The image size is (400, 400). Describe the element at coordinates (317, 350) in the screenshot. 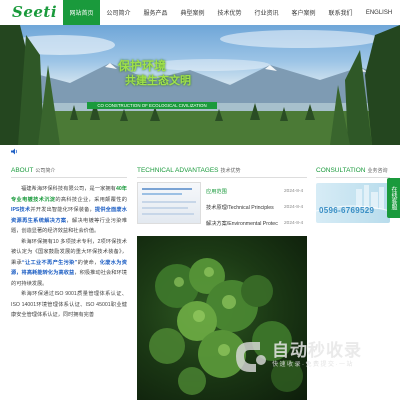

I see `watermark-title: 自动秒收录` at that location.